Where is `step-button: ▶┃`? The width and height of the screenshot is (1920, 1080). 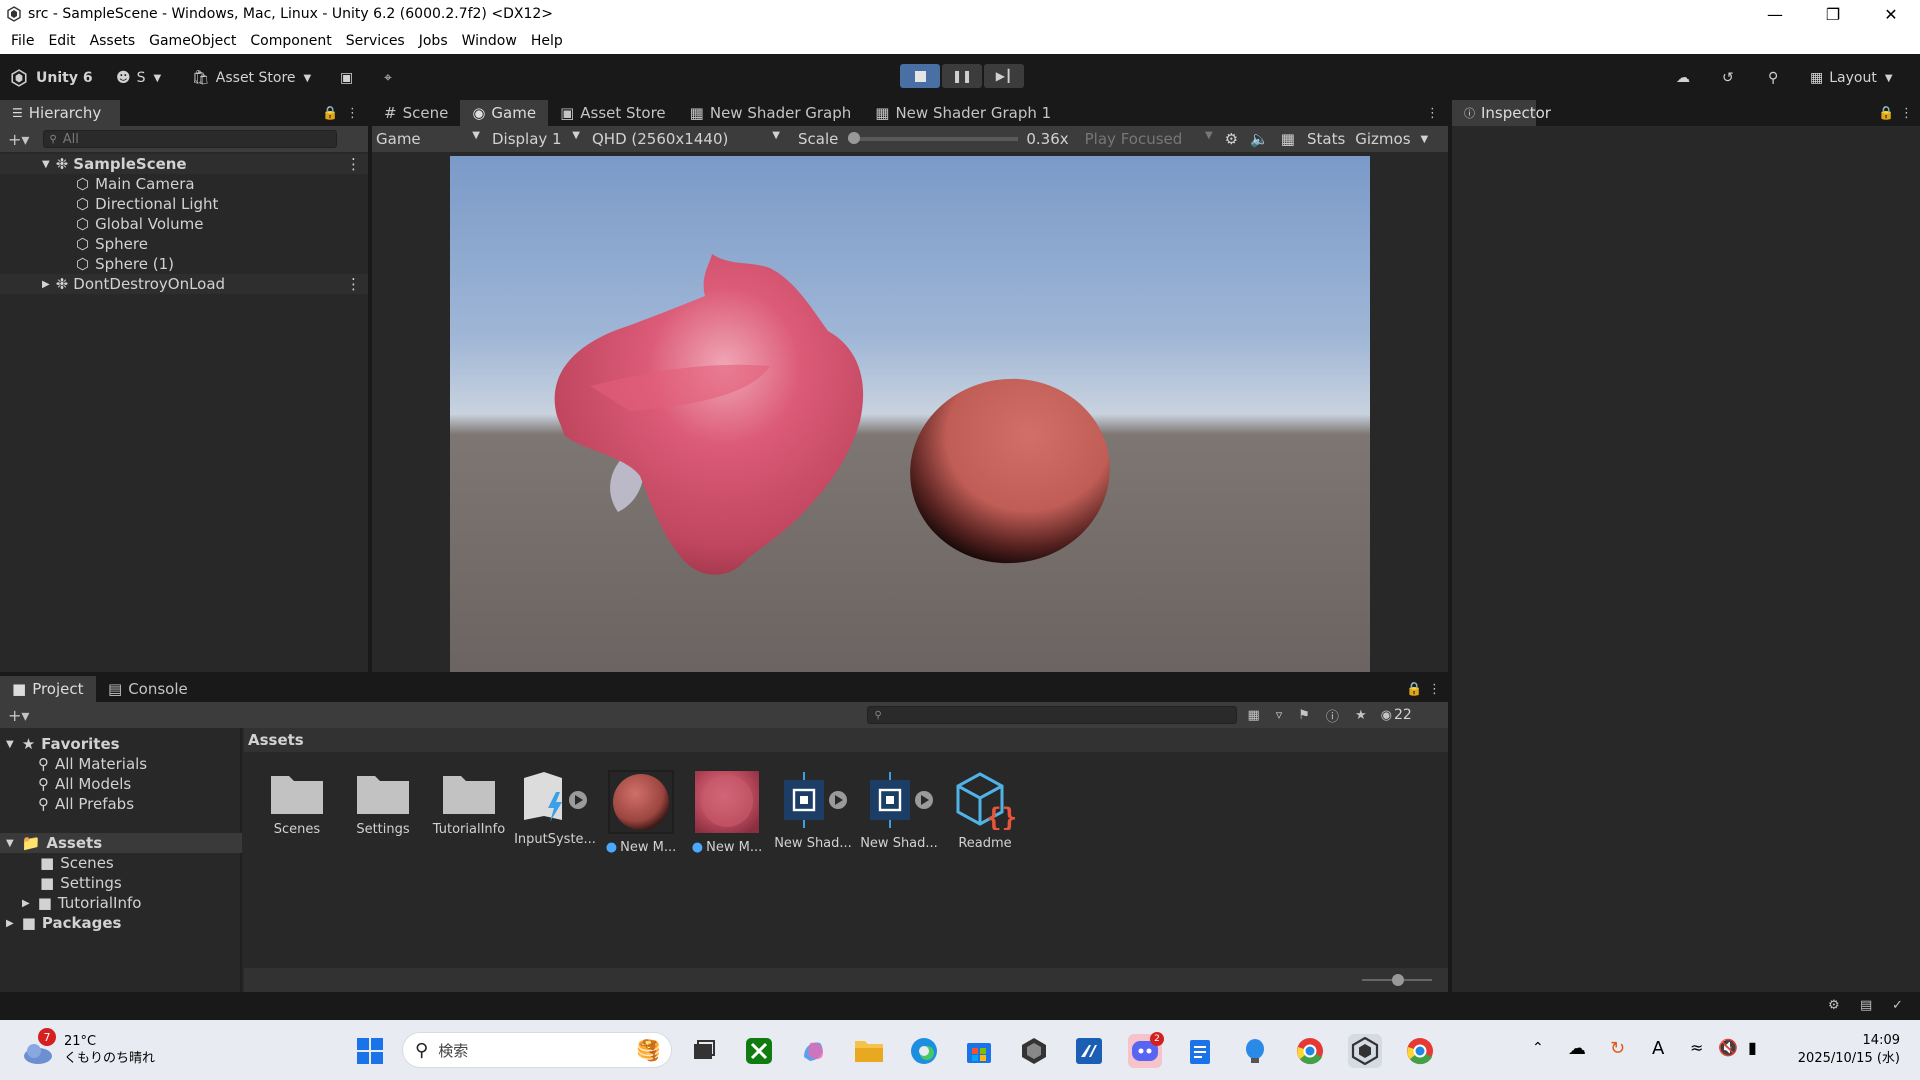 step-button: ▶┃ is located at coordinates (1004, 76).